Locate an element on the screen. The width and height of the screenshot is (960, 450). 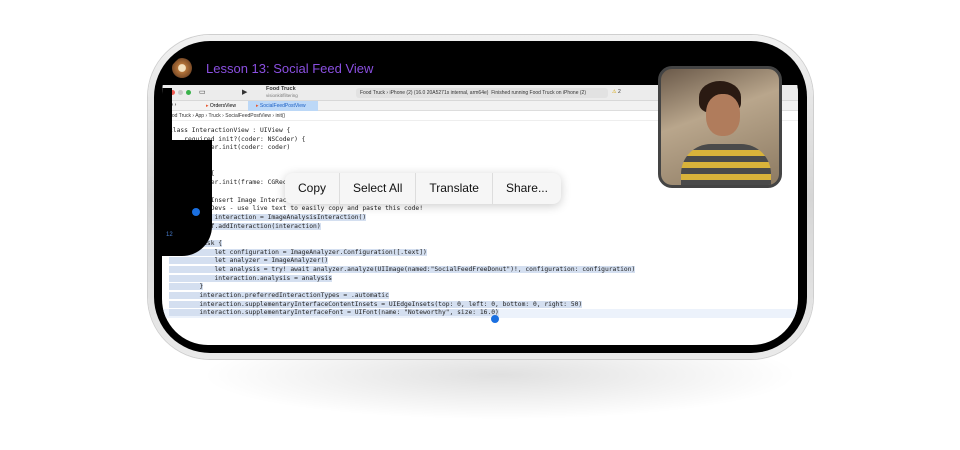
project-name: Food Truck is located at coordinates (281, 89).